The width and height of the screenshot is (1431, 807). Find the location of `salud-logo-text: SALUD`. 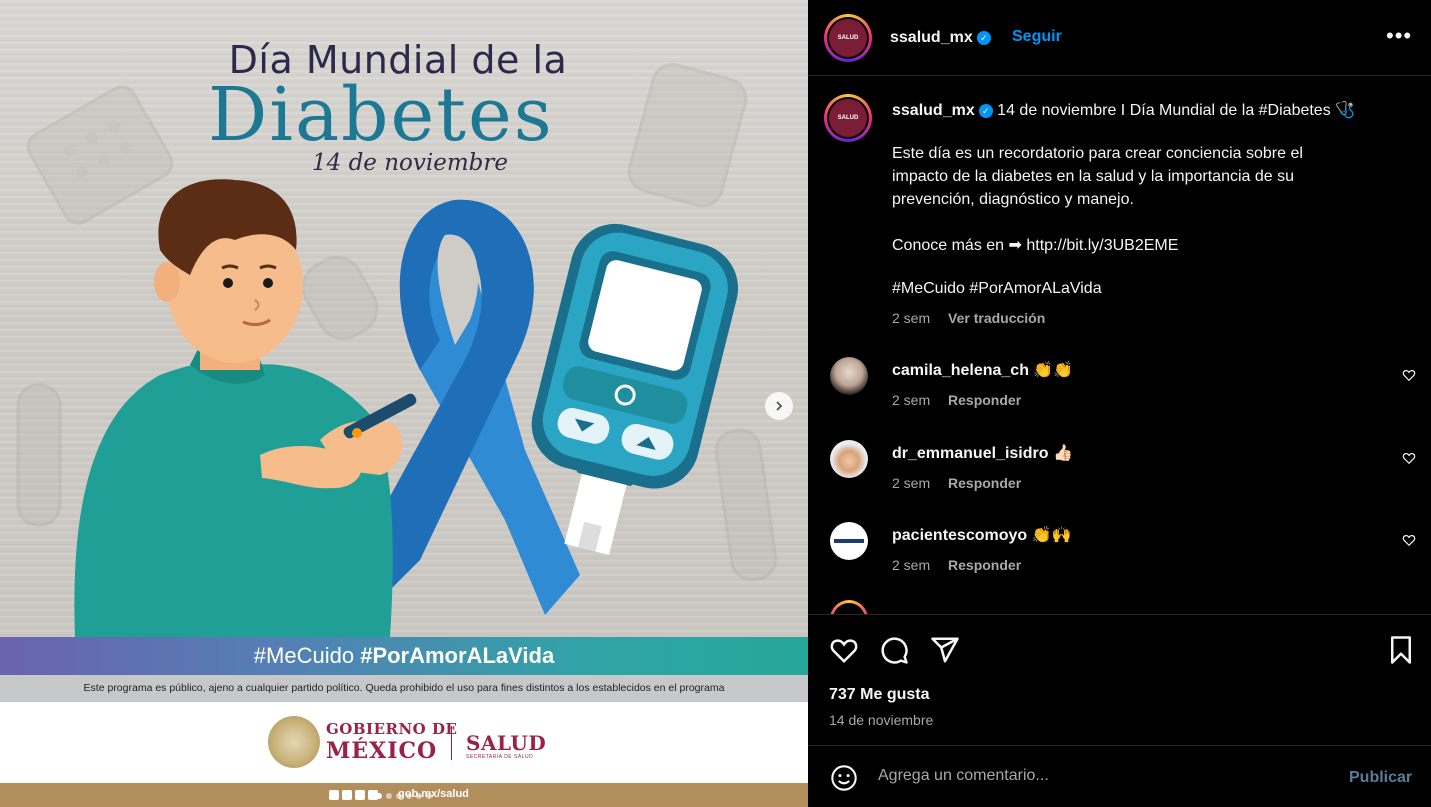

salud-logo-text: SALUD is located at coordinates (506, 743).